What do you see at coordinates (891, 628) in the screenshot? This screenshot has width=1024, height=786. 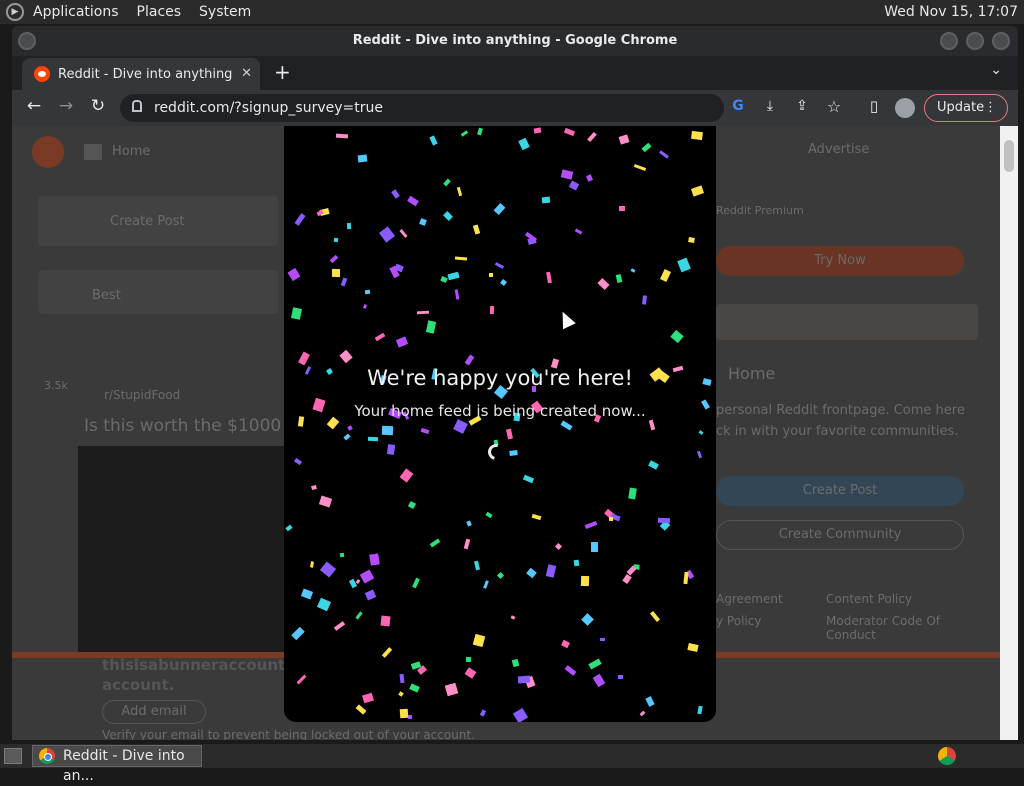 I see `moderator-code-link: Moderator Code Of Conduct` at bounding box center [891, 628].